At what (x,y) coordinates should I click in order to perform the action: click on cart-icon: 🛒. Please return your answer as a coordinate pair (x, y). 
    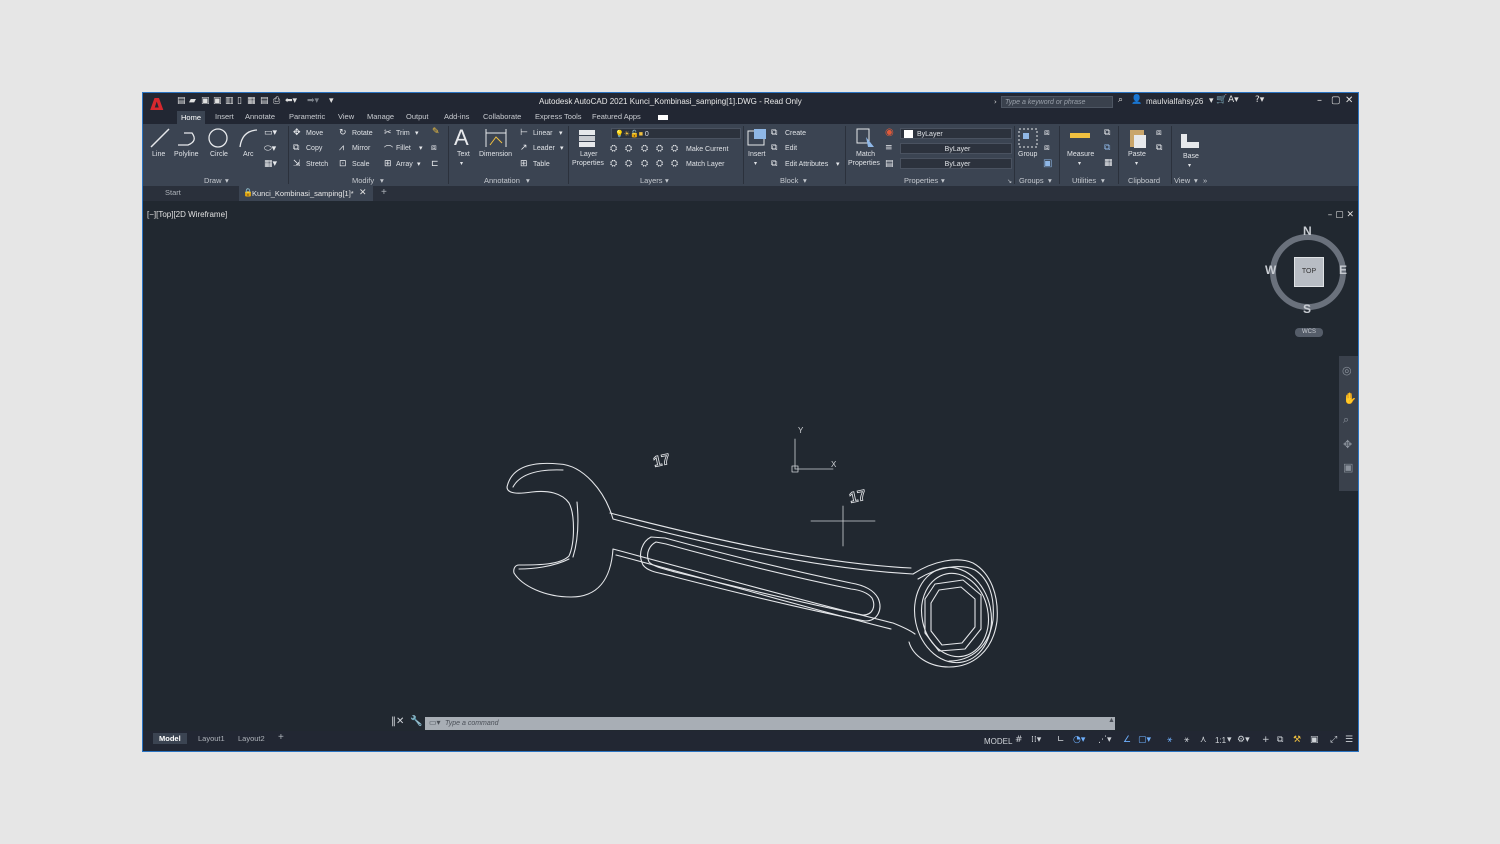
    Looking at the image, I should click on (1221, 100).